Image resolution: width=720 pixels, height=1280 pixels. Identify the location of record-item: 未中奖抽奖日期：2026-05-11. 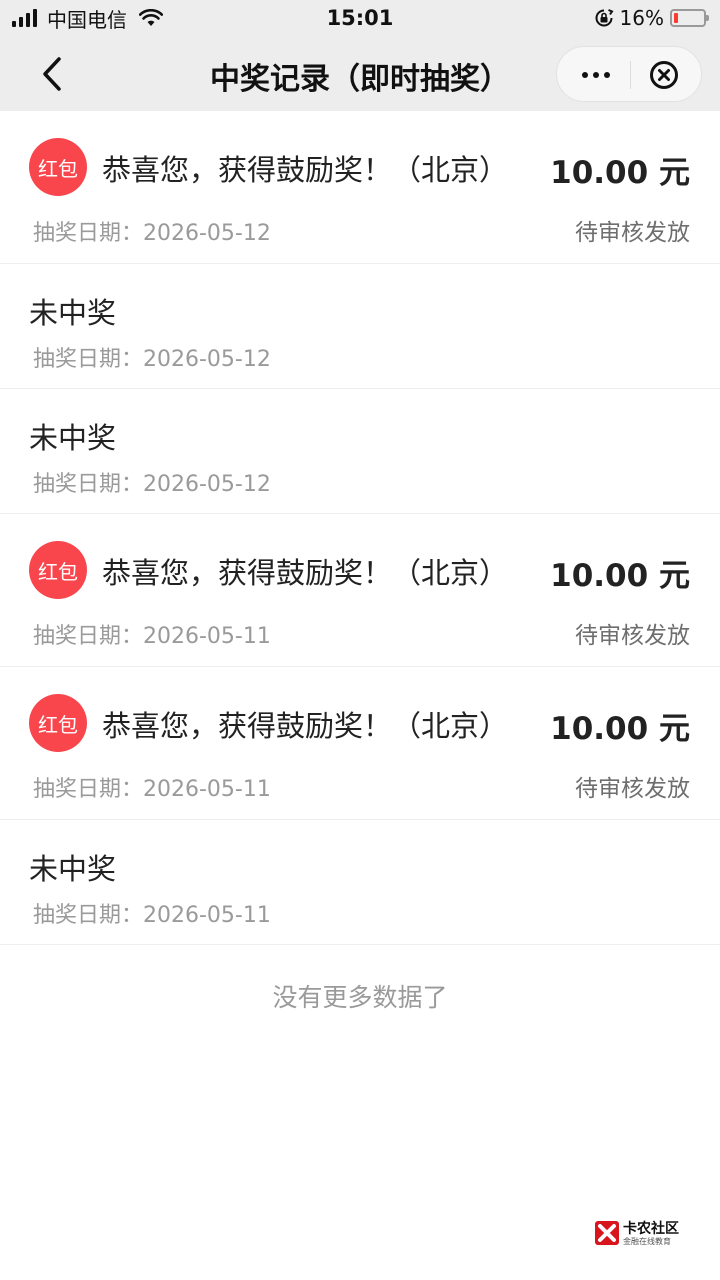
(360, 882).